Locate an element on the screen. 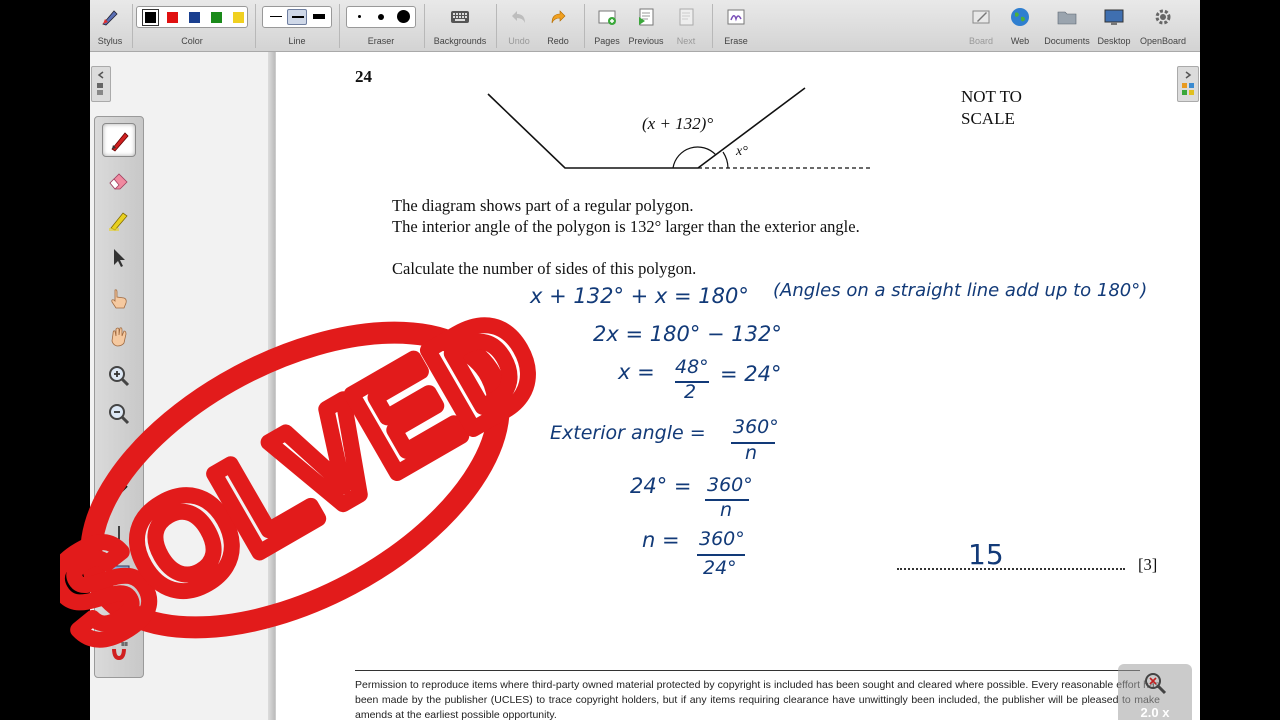  left-palette-collapse-tab is located at coordinates (101, 84).